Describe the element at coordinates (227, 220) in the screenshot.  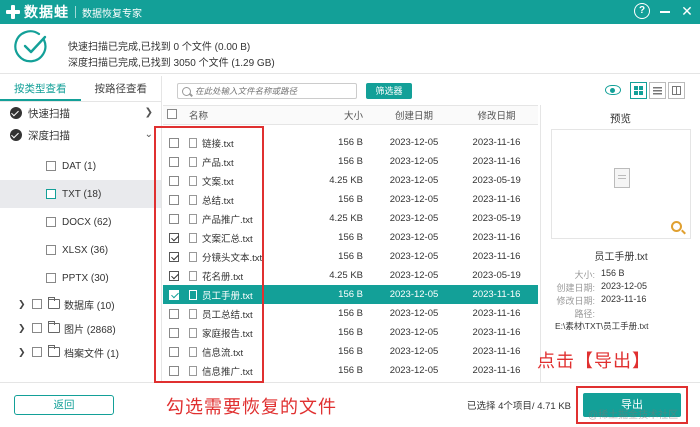
I see `file-name: 产品推广.txt` at that location.